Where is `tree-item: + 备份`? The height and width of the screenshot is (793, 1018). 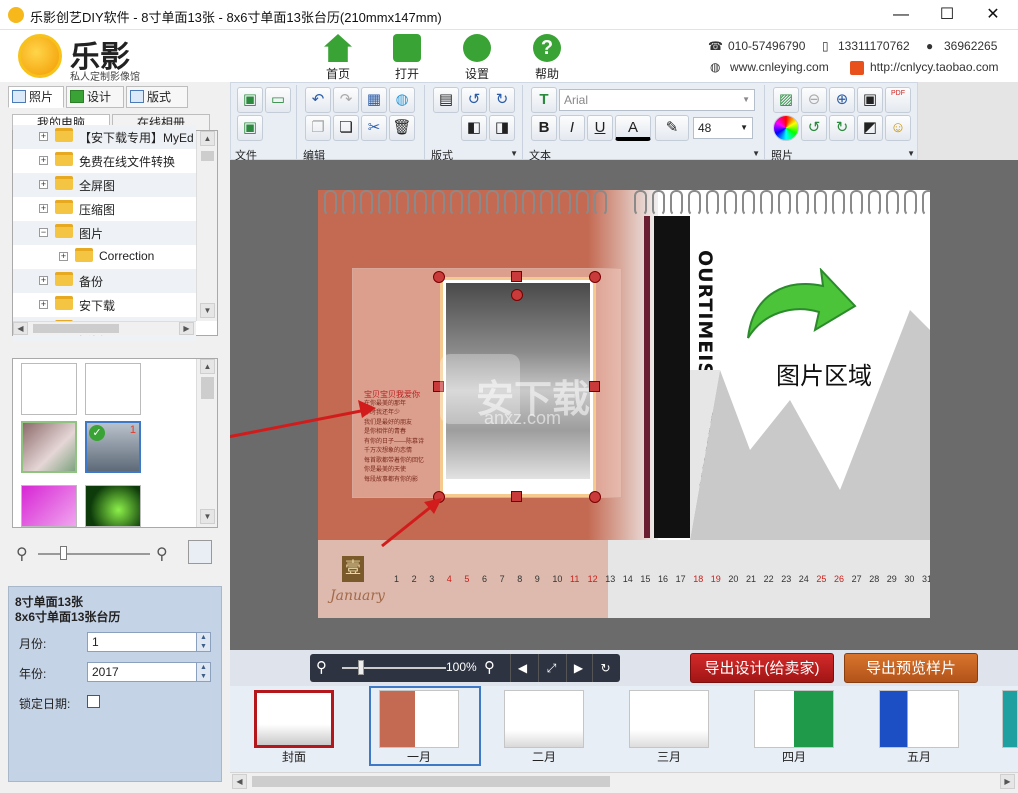
tree-item: + 备份 is located at coordinates (104, 281).